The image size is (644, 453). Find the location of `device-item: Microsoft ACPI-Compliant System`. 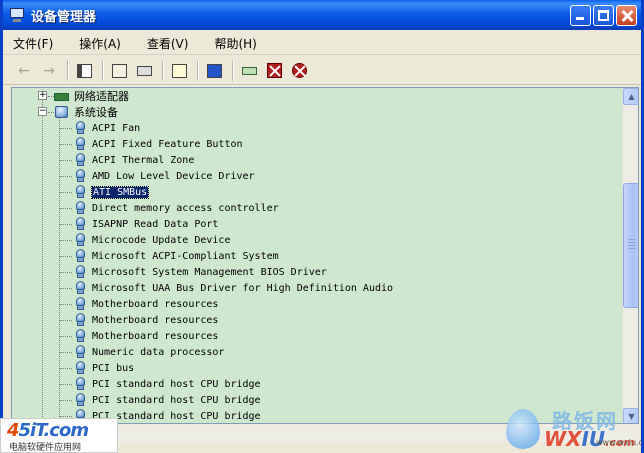

device-item: Microsoft ACPI-Compliant System is located at coordinates (169, 256).